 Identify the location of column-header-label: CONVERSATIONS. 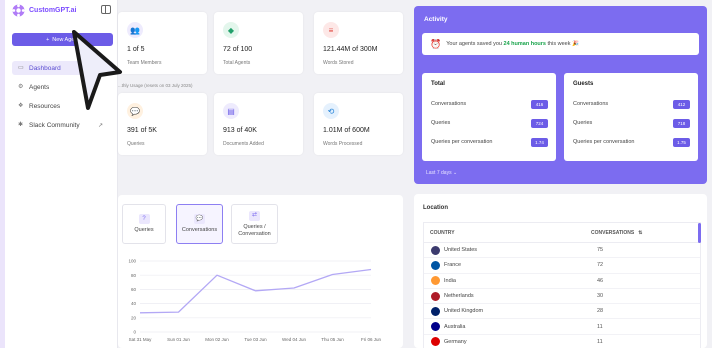
(613, 232).